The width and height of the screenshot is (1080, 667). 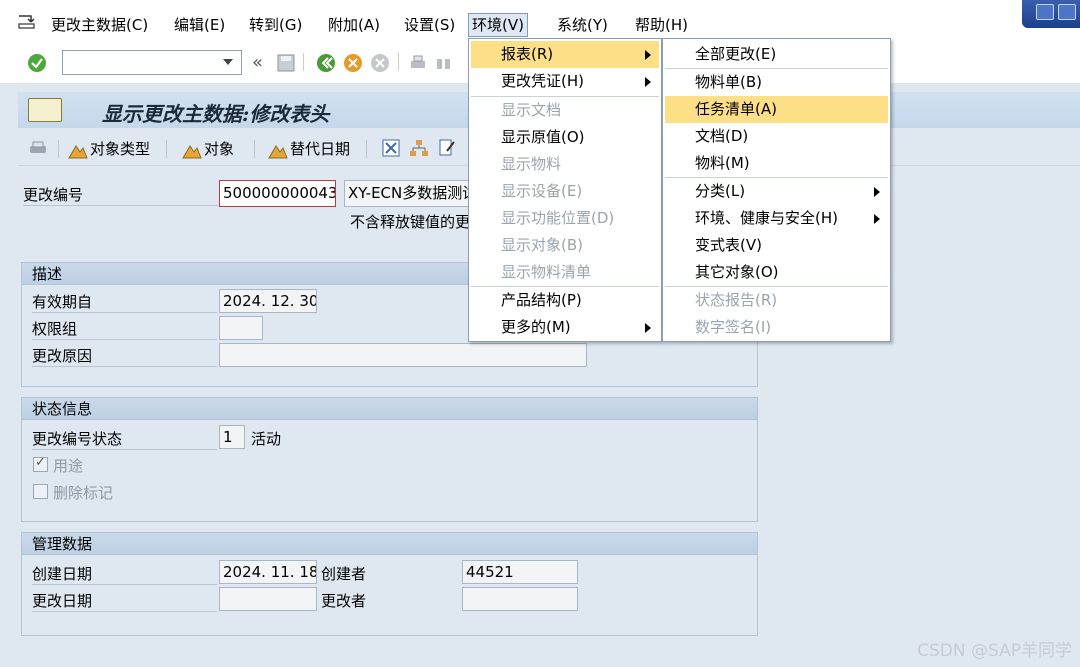 What do you see at coordinates (40, 463) in the screenshot?
I see `usage-checkbox` at bounding box center [40, 463].